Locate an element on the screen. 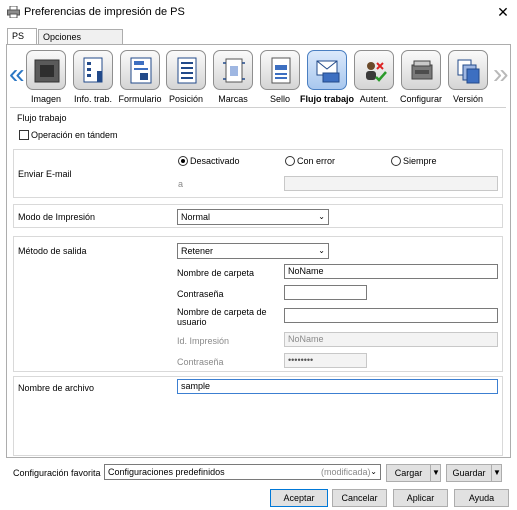 The image size is (517, 510). close-icon: ✕ is located at coordinates (503, 12).